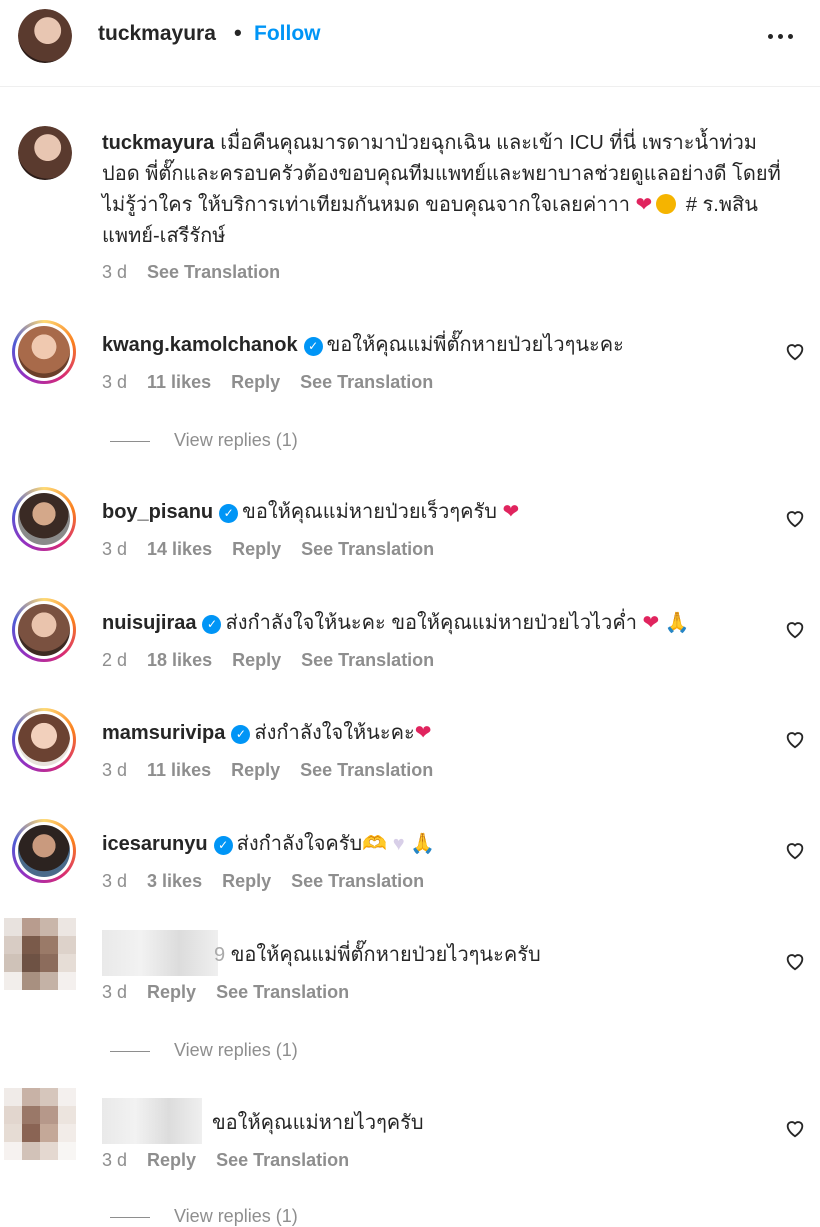 The width and height of the screenshot is (820, 1227). I want to click on comment-username: boy_pisanu, so click(157, 512).